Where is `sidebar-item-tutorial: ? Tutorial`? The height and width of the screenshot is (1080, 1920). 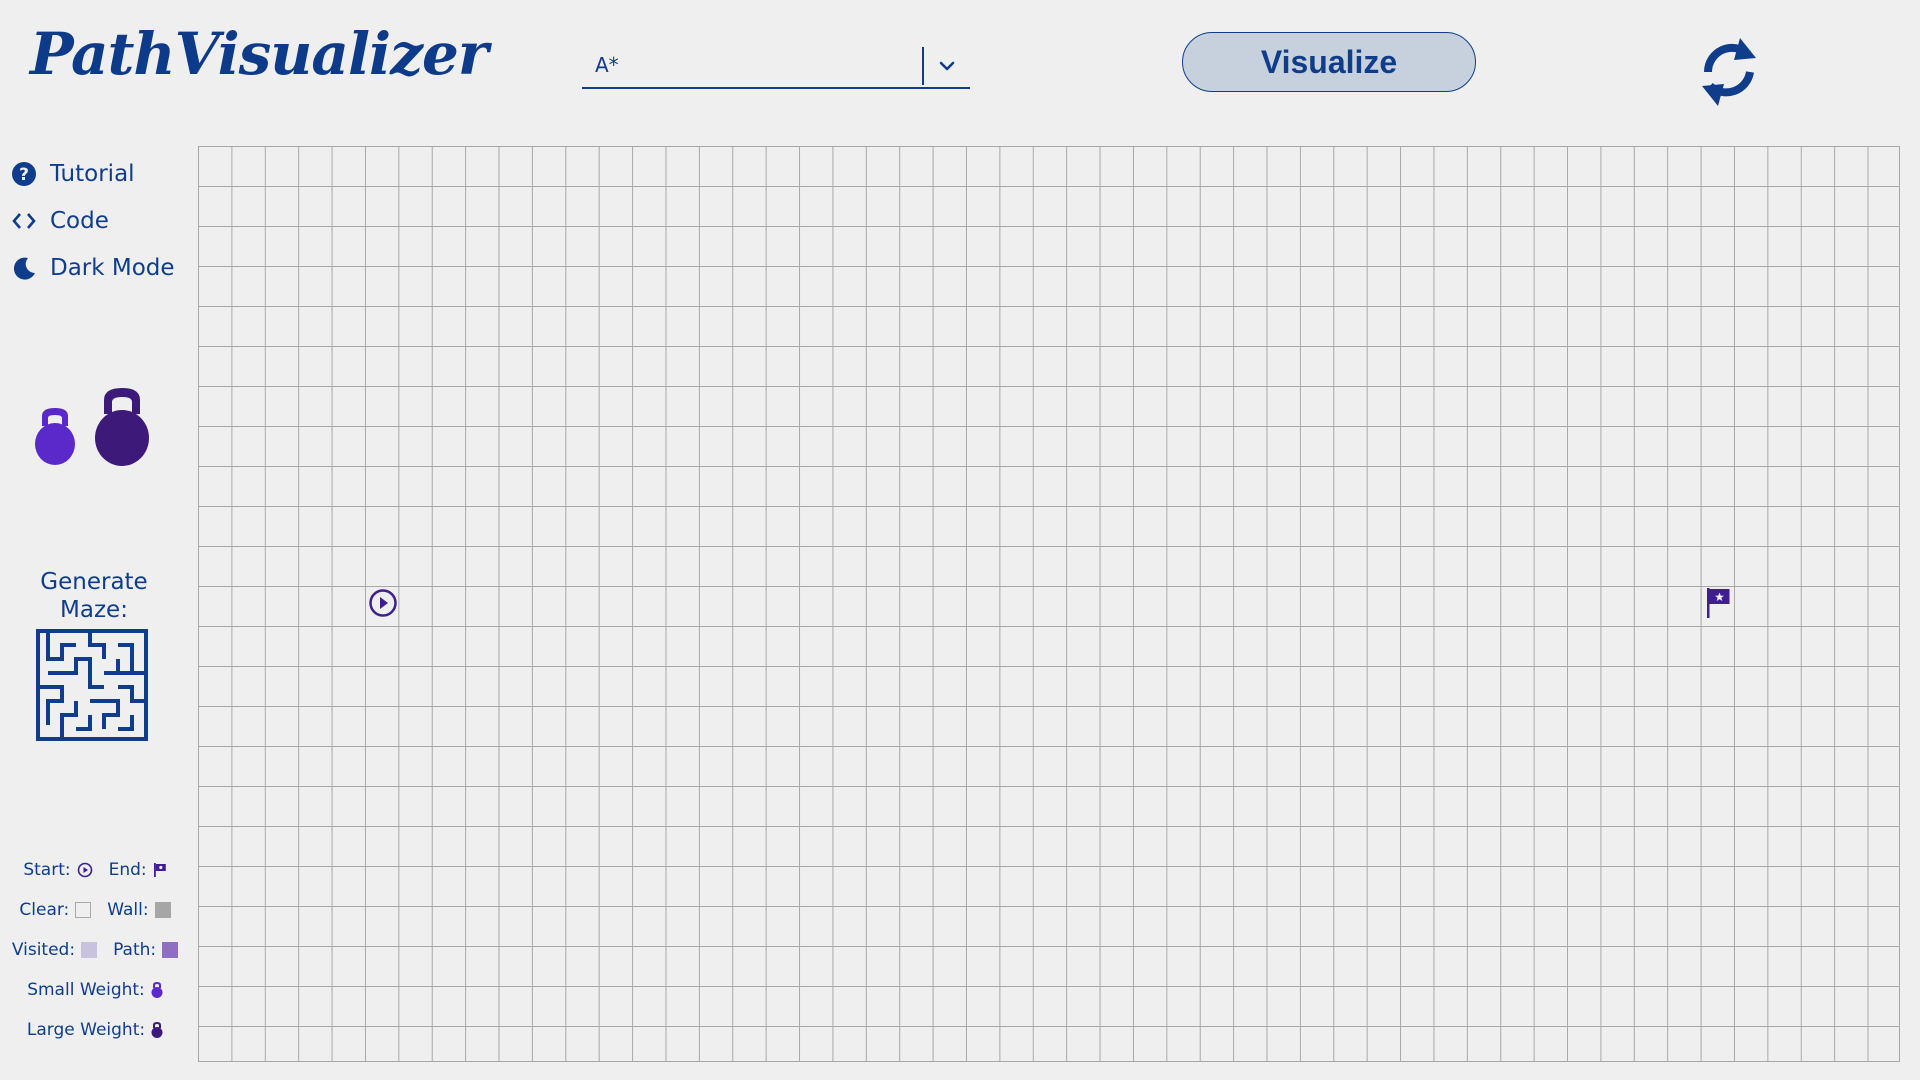
sidebar-item-tutorial: ? Tutorial is located at coordinates (92, 173).